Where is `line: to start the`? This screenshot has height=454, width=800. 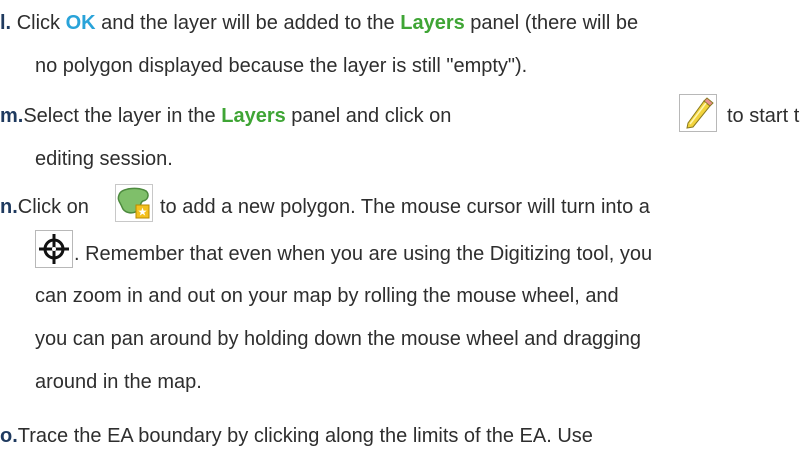
line: to start the is located at coordinates (763, 116).